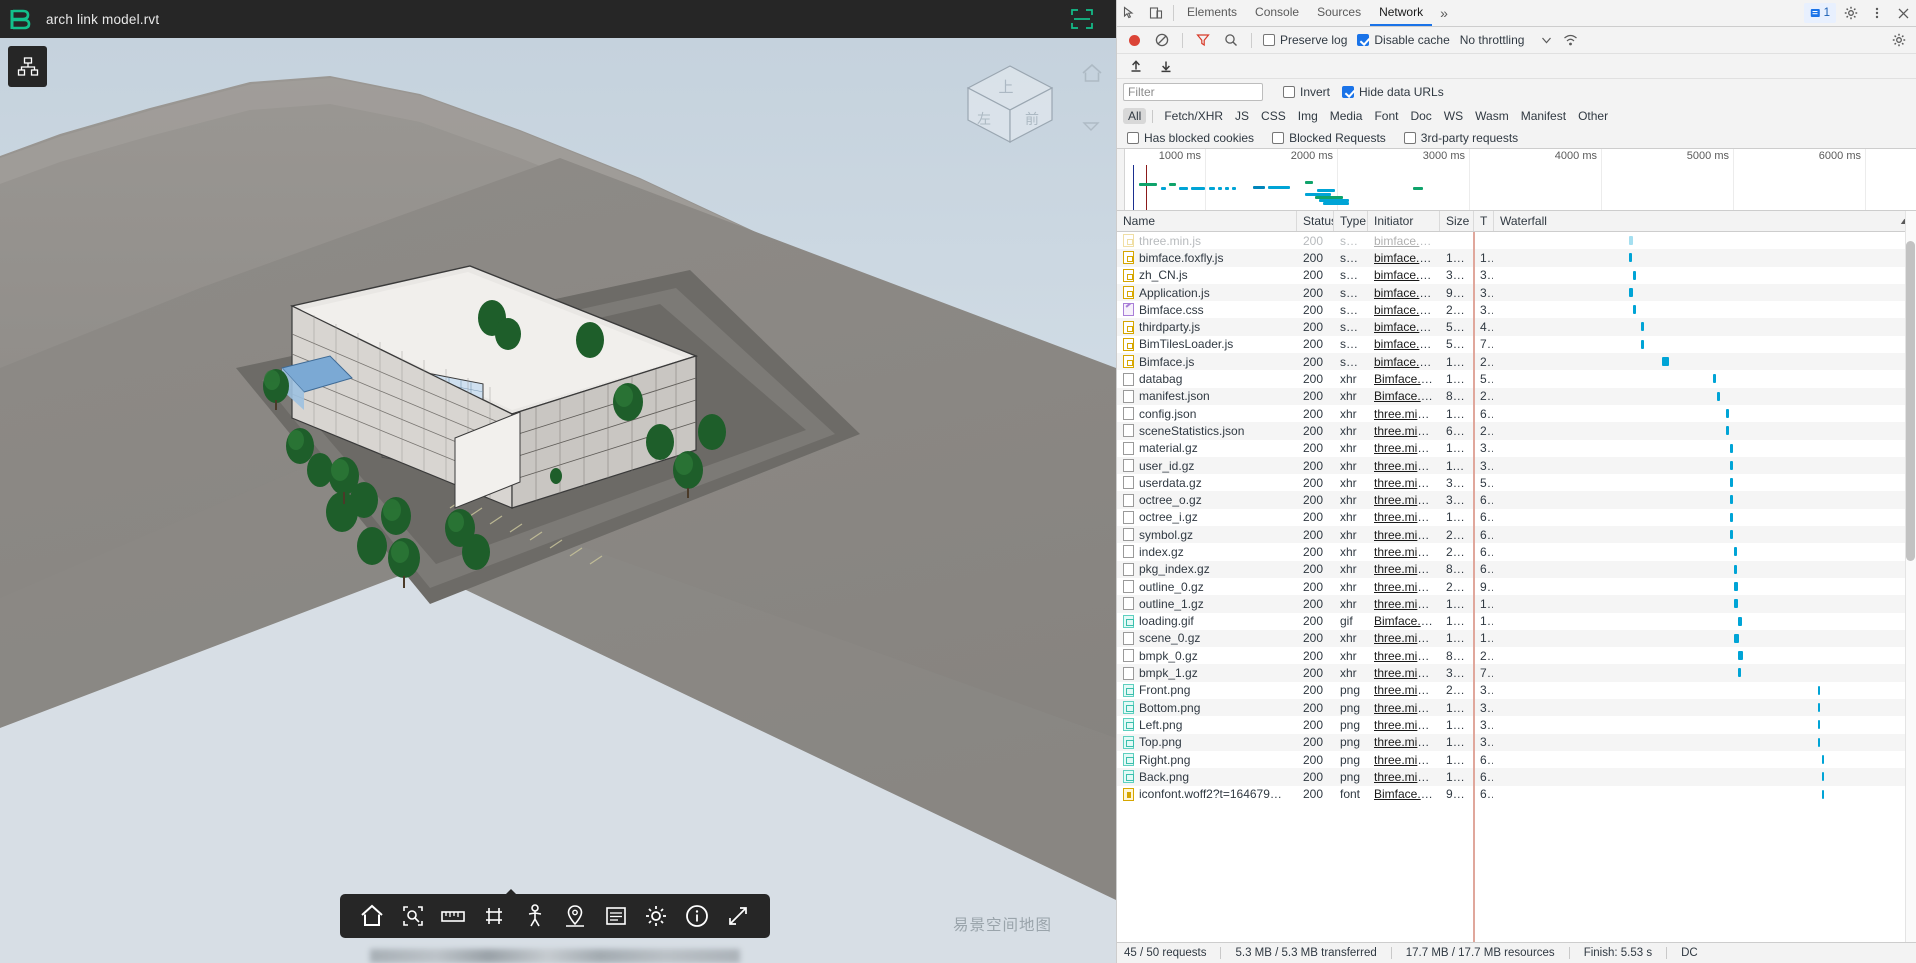 The width and height of the screenshot is (1916, 963). I want to click on table-scroll-thumb, so click(1910, 401).